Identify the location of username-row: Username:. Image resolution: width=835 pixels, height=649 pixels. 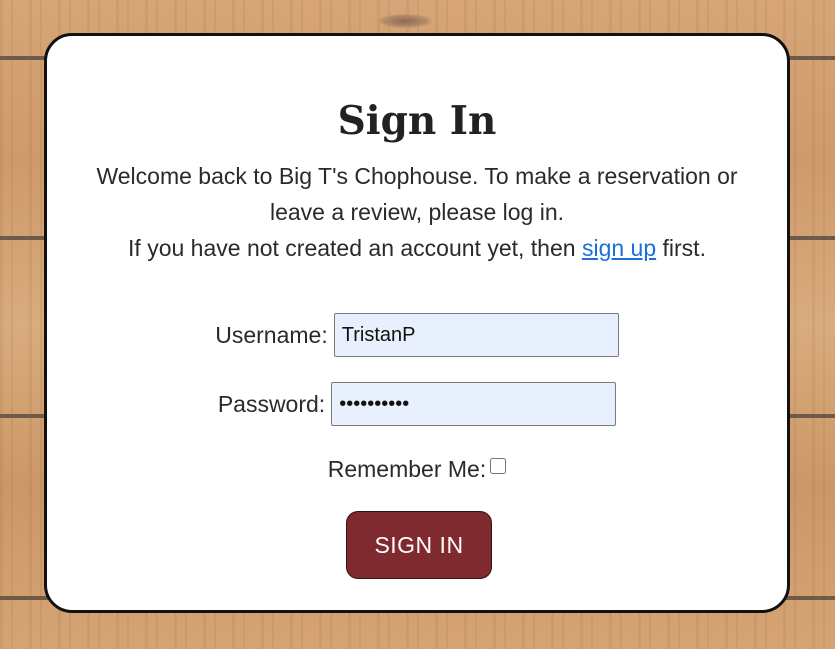
(417, 335).